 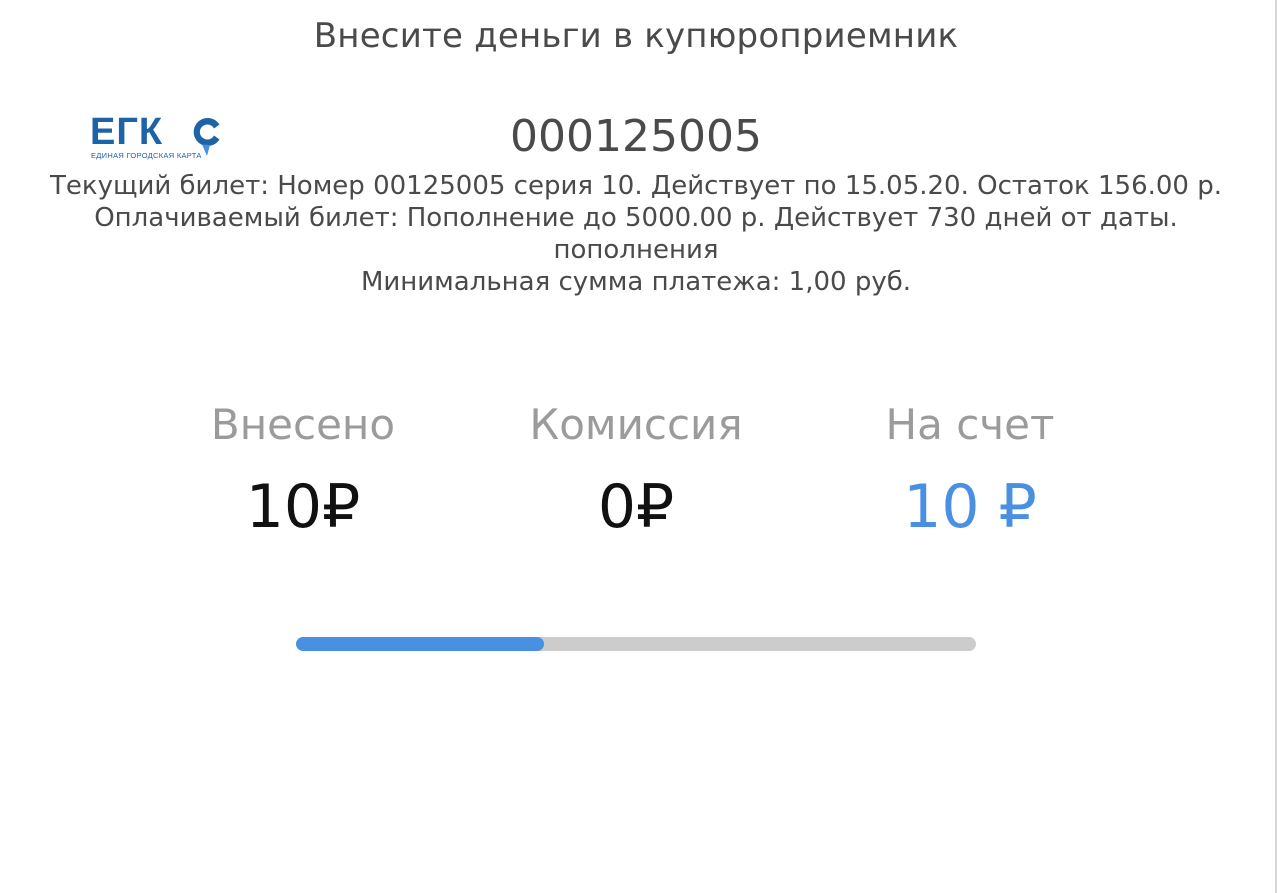 What do you see at coordinates (636, 36) in the screenshot?
I see `instruction-title: Внесите деньги в купюроприемник` at bounding box center [636, 36].